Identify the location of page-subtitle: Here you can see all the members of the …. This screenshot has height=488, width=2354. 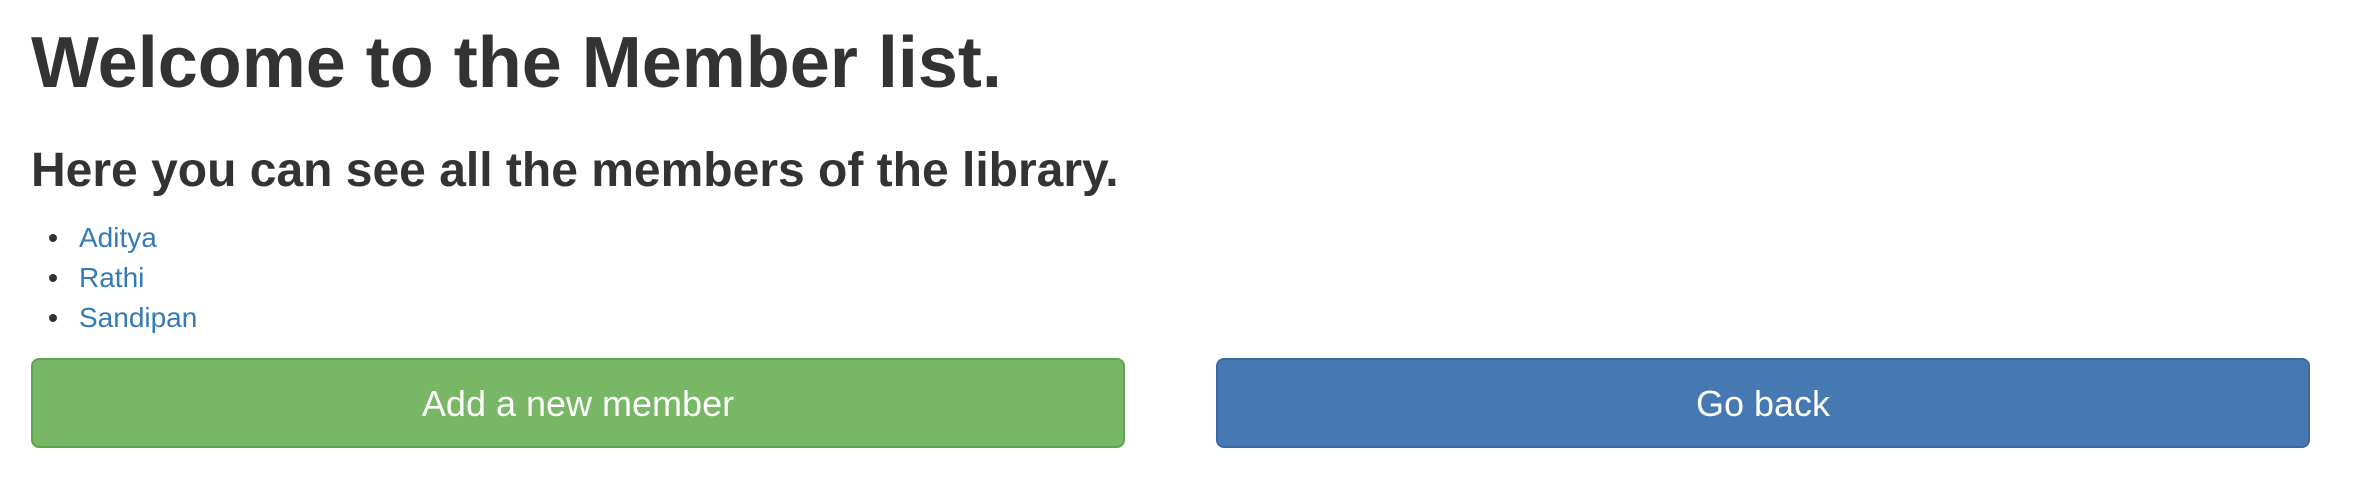
(575, 170).